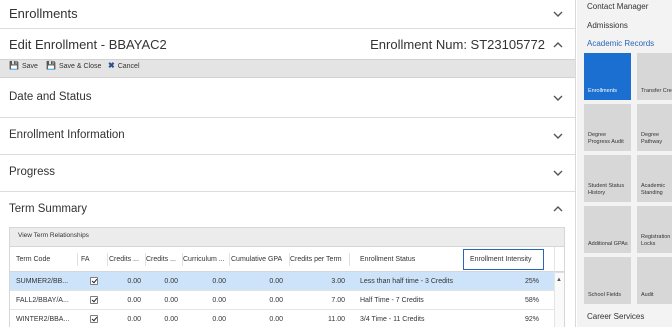  Describe the element at coordinates (410, 259) in the screenshot. I see `column-header-enrollment-status: Enrollment Status` at that location.